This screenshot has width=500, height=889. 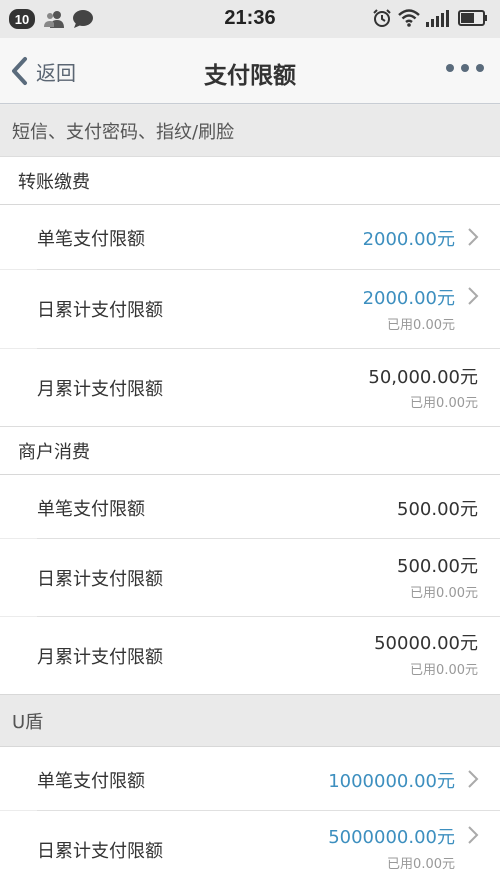 What do you see at coordinates (250, 237) in the screenshot?
I see `row-transfer-single-limit: 单笔支付限额 2000.00元` at bounding box center [250, 237].